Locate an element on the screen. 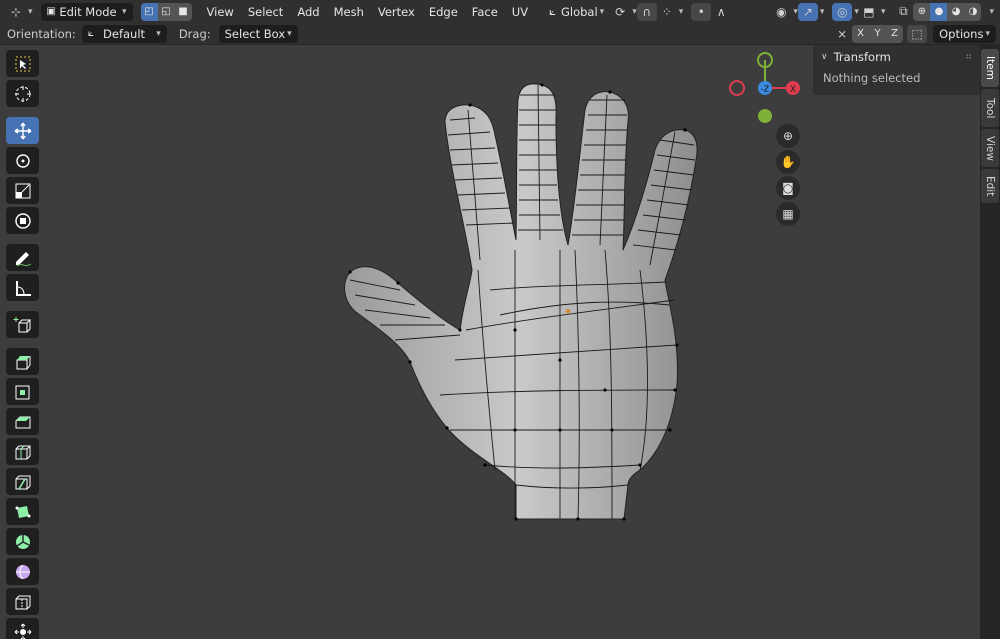 The width and height of the screenshot is (1000, 639). extrude-region-tool is located at coordinates (22, 361).